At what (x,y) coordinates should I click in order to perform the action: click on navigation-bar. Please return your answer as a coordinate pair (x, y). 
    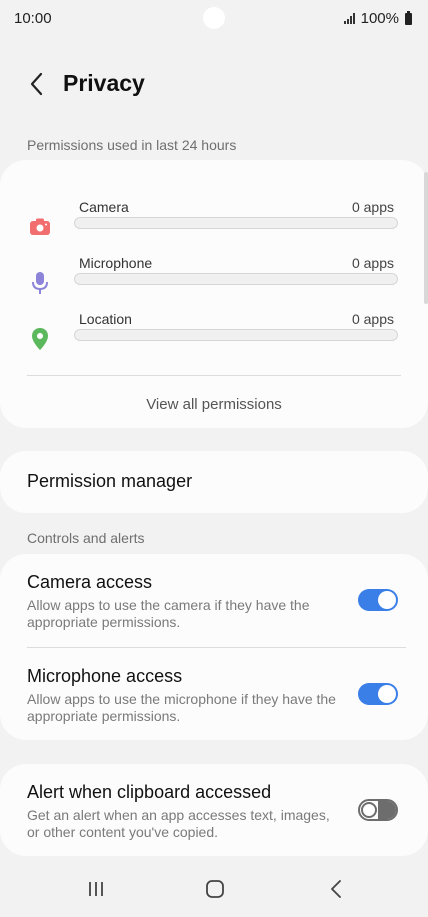
    Looking at the image, I should click on (214, 889).